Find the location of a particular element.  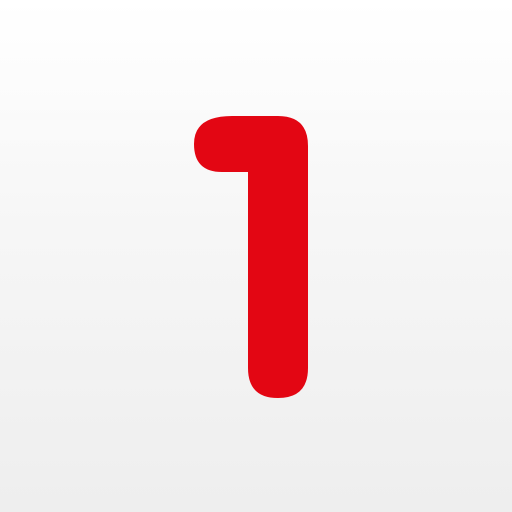

number-one-glyph is located at coordinates (251, 257).